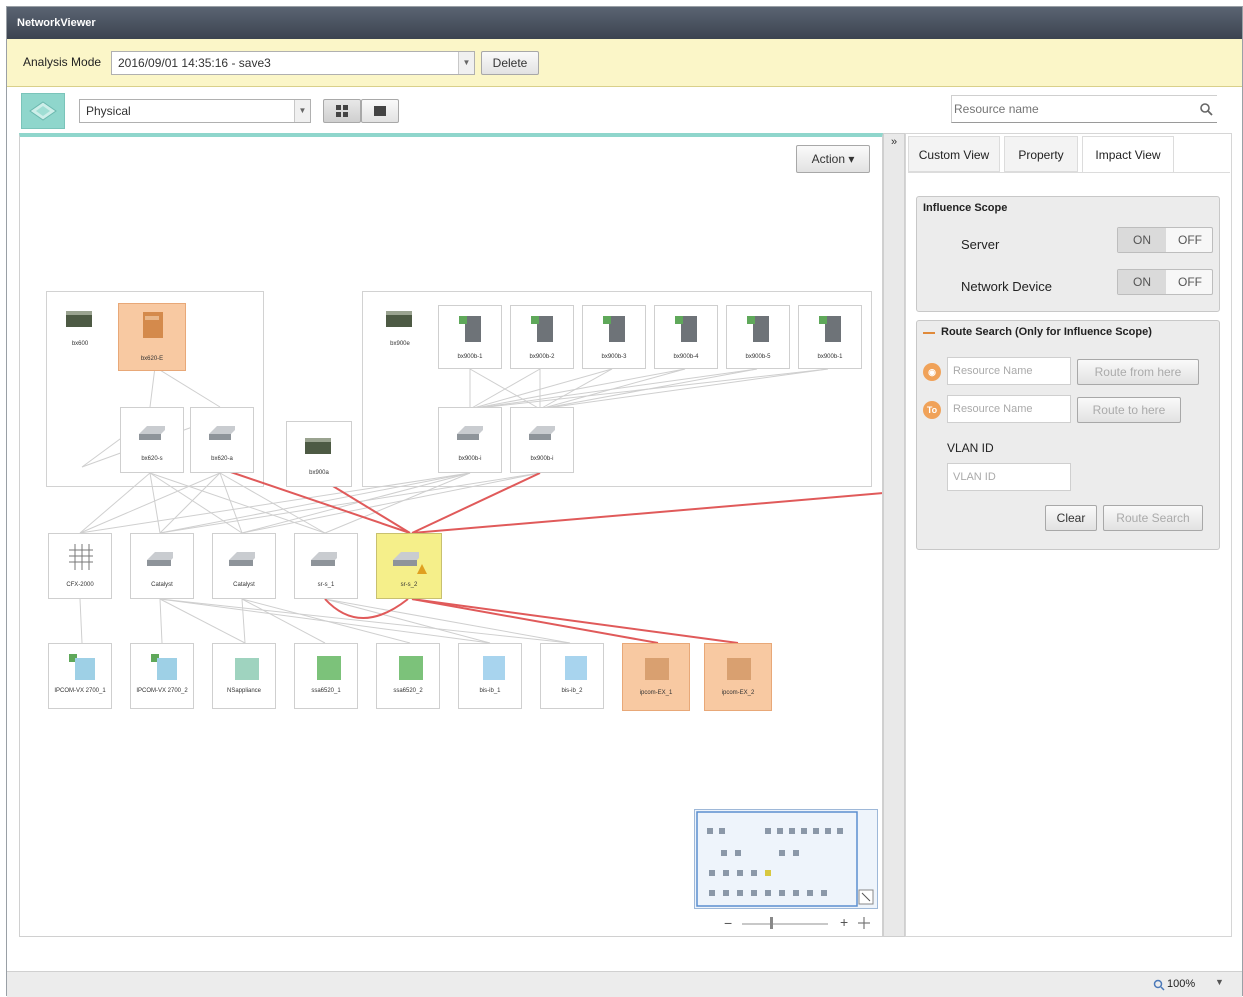 The image size is (1243, 997). I want to click on network-on-option: ON, so click(1142, 282).